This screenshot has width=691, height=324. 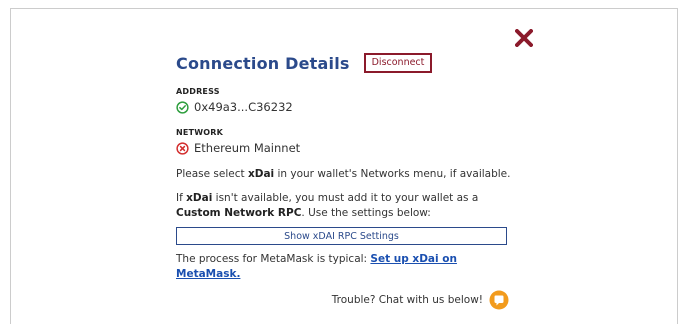 I want to click on x-circle-icon, so click(x=182, y=148).